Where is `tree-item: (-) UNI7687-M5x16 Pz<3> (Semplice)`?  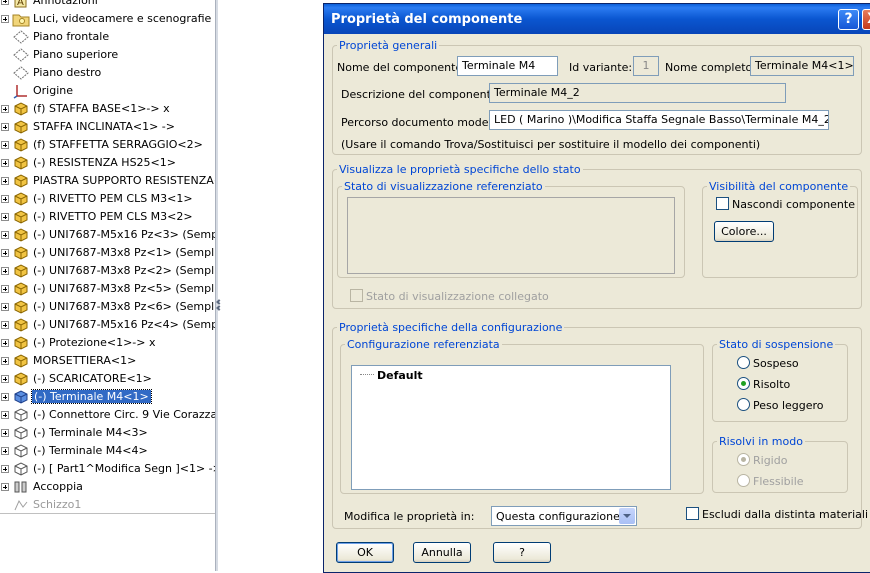
tree-item: (-) UNI7687-M5x16 Pz<3> (Semplice) is located at coordinates (107, 235).